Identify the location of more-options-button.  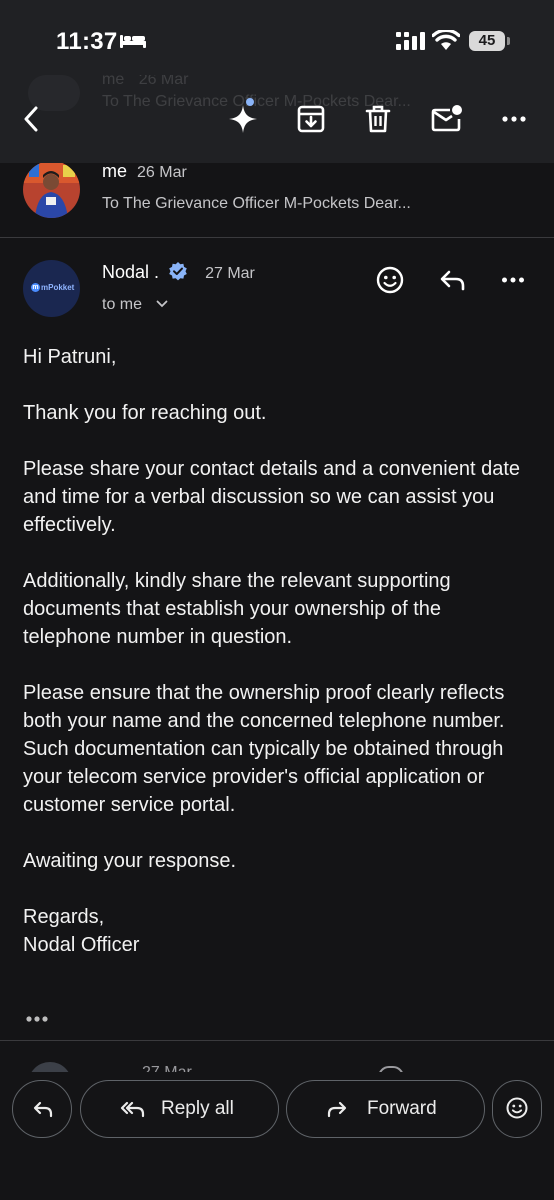
(514, 119).